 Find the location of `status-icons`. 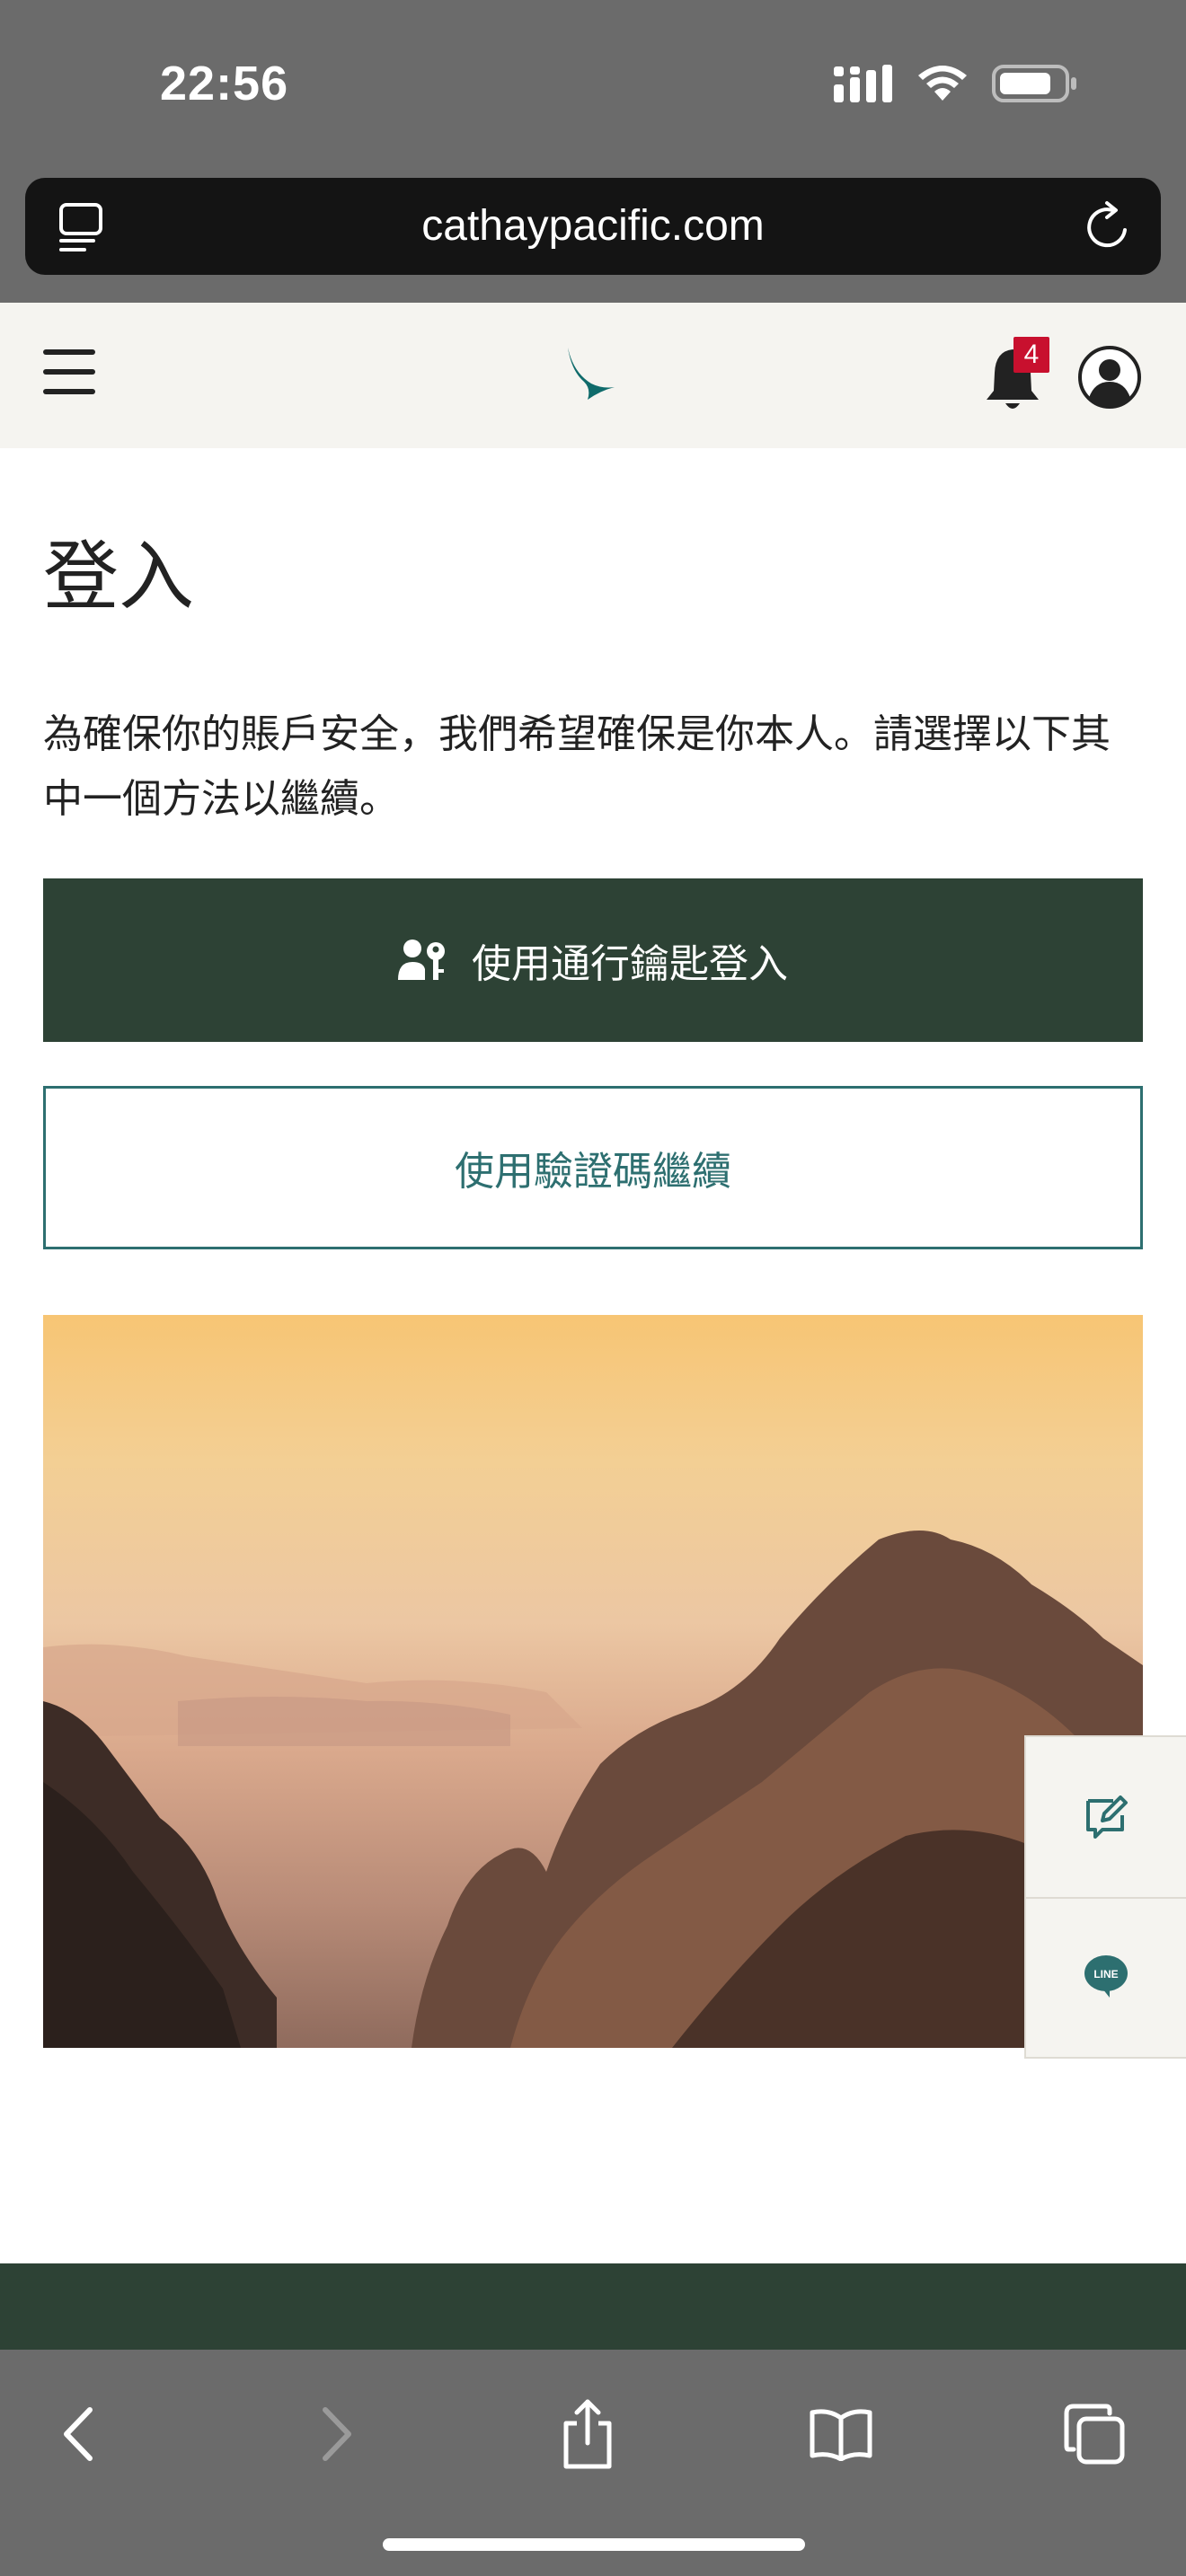

status-icons is located at coordinates (956, 83).